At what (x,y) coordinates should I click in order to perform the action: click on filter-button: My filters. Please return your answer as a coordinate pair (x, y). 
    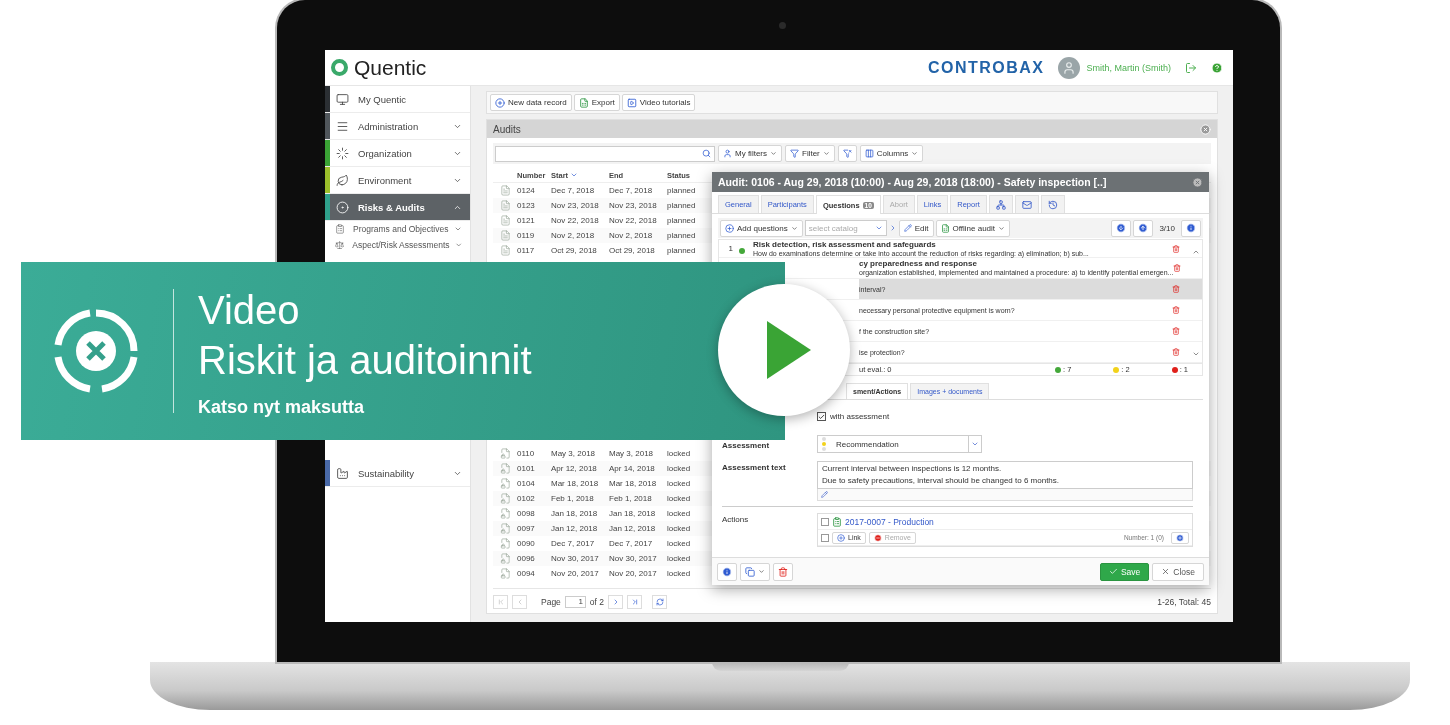
    Looking at the image, I should click on (750, 153).